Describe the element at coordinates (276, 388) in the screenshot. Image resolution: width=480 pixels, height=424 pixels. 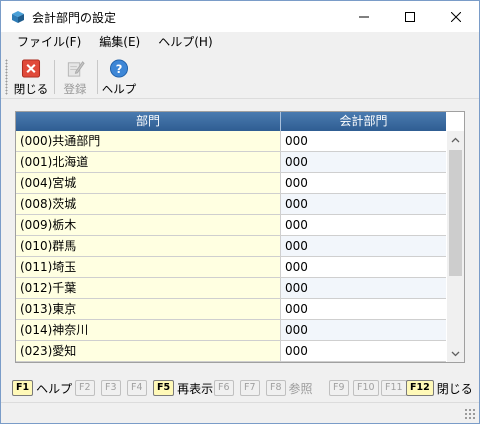
I see `f8-key-cap: F8` at that location.